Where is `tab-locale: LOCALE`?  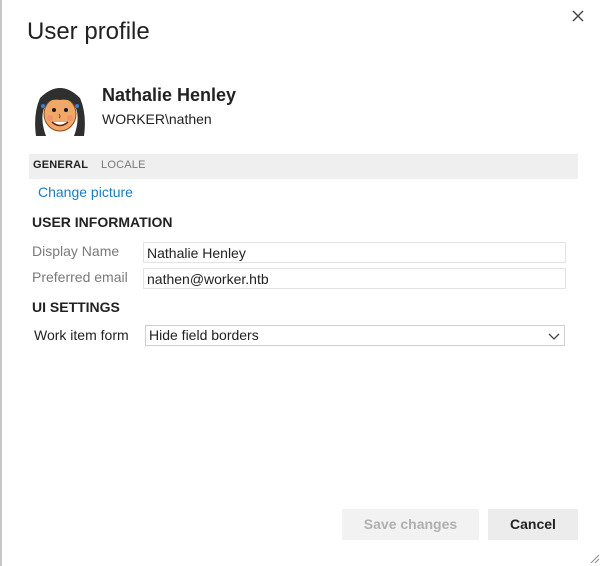
tab-locale: LOCALE is located at coordinates (123, 165).